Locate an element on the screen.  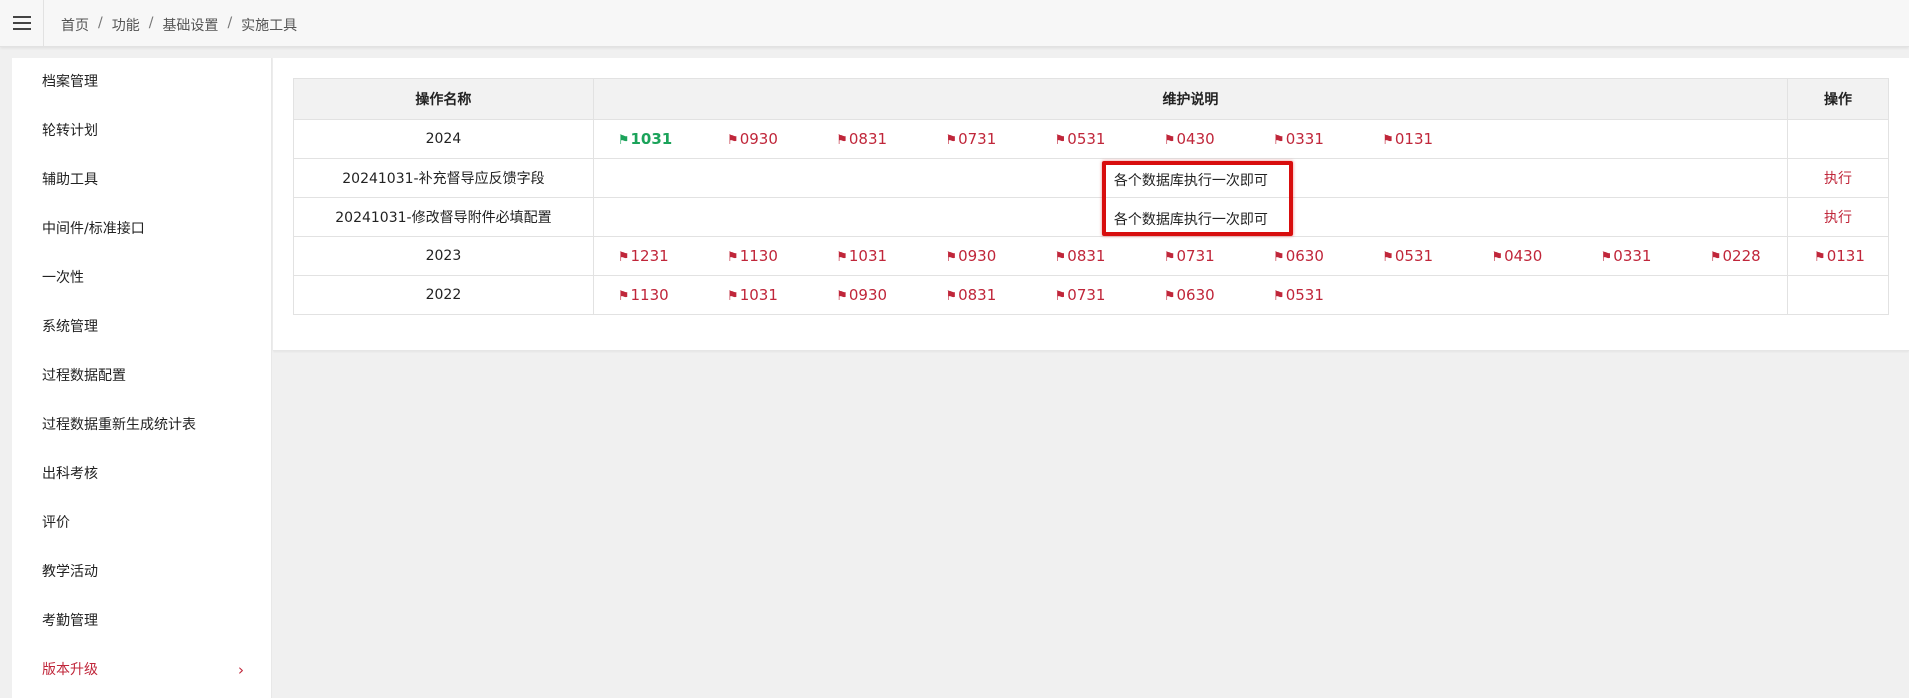
flag-overflow-cell: ⚑0131 is located at coordinates (1838, 256).